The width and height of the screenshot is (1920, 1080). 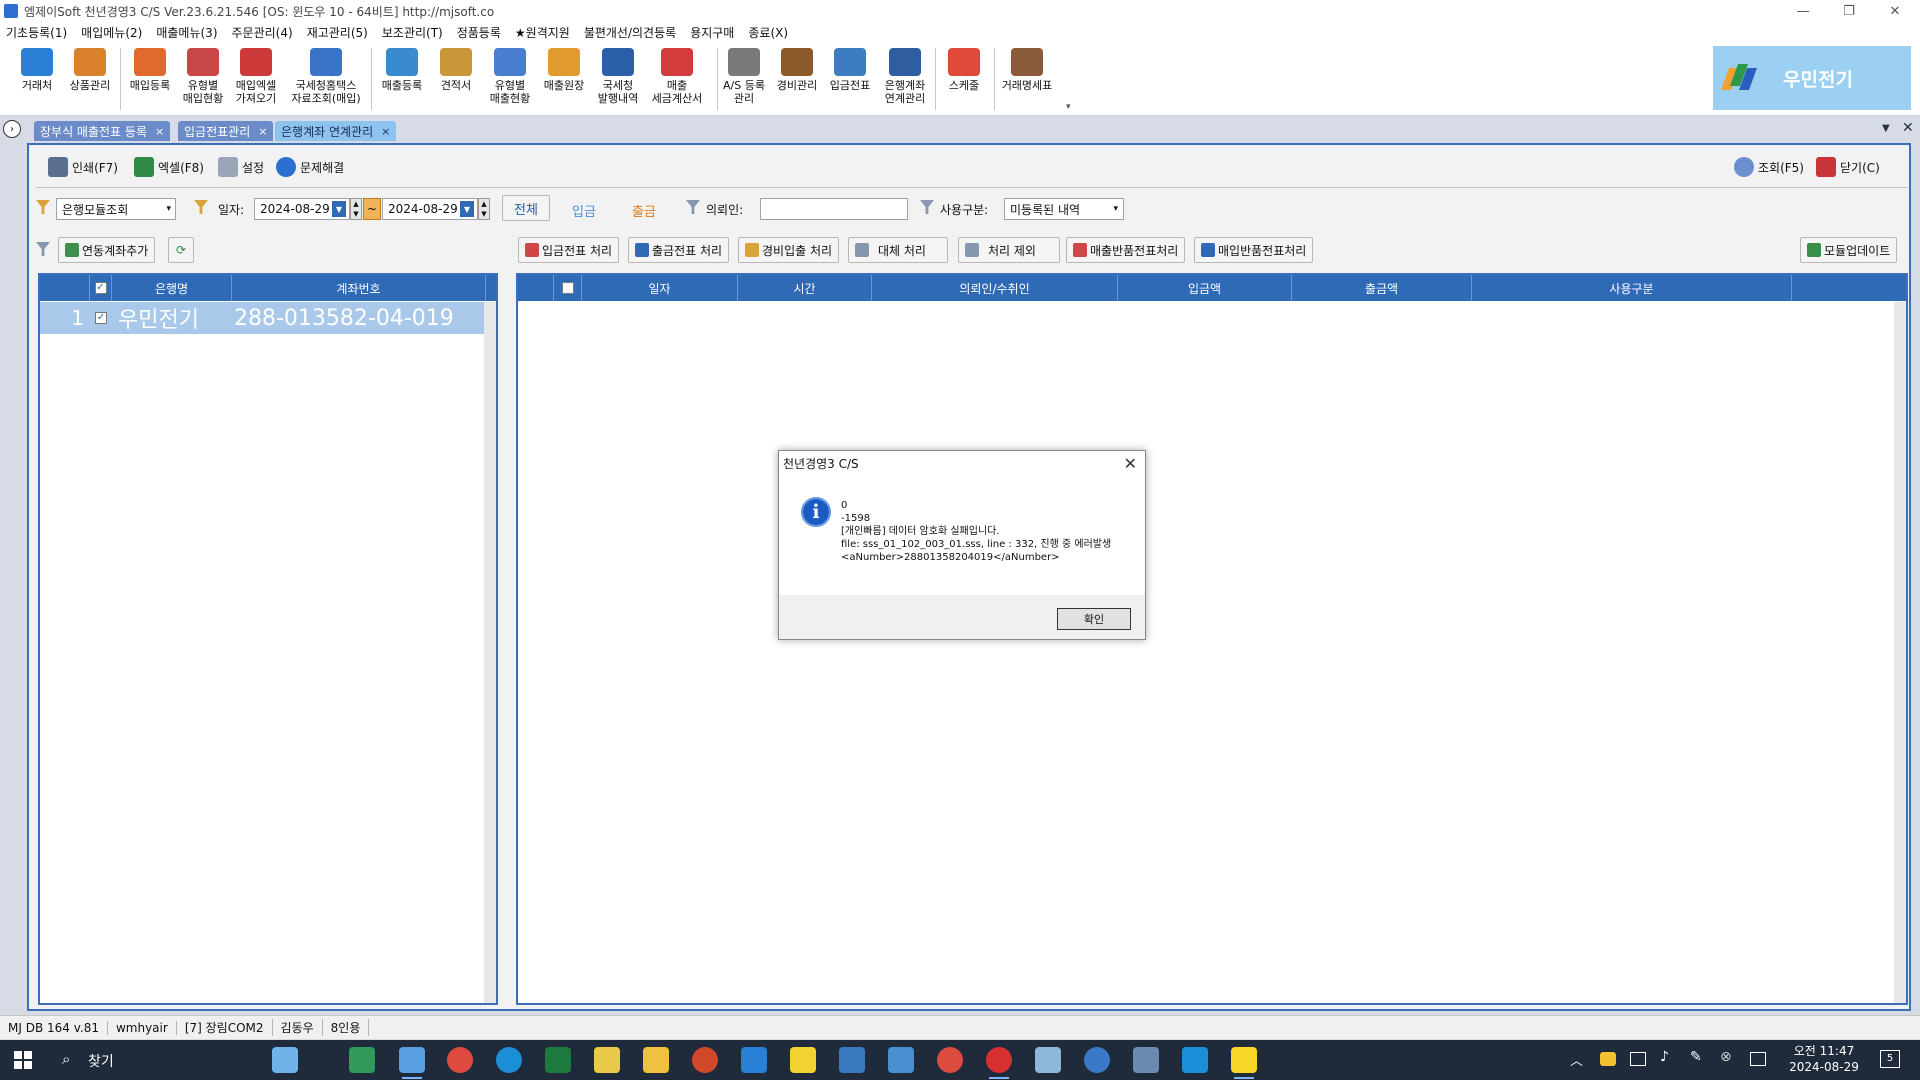 I want to click on deposit-slip-process-button: 입금전표 처리, so click(x=569, y=250).